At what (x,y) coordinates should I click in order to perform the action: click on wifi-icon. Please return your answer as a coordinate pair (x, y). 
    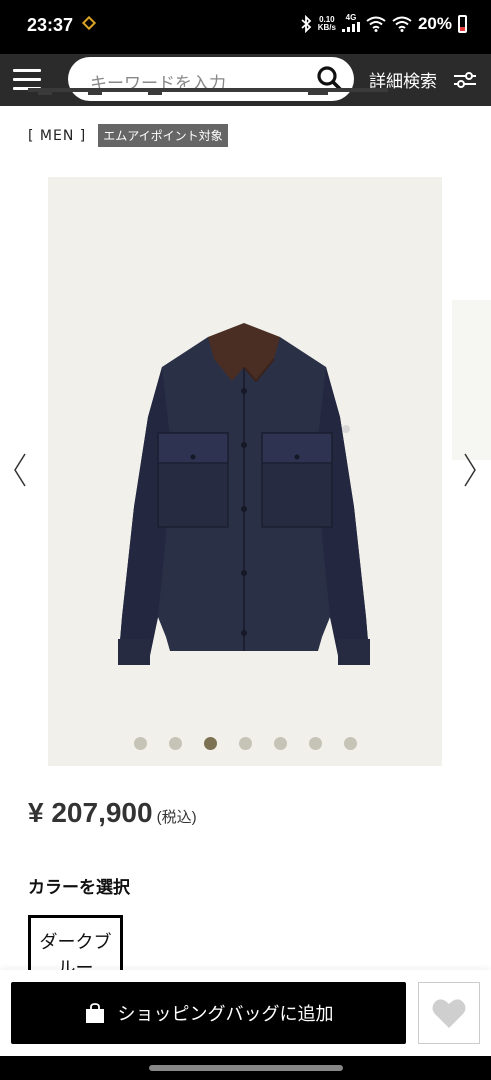
    Looking at the image, I should click on (376, 24).